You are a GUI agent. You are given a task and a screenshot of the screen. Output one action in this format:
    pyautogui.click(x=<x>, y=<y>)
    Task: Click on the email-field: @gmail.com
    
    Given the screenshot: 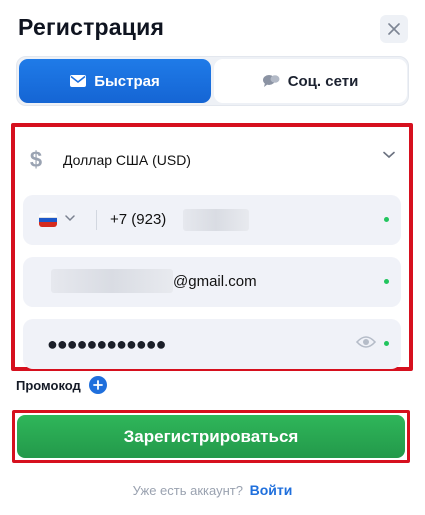 What is the action you would take?
    pyautogui.click(x=212, y=282)
    